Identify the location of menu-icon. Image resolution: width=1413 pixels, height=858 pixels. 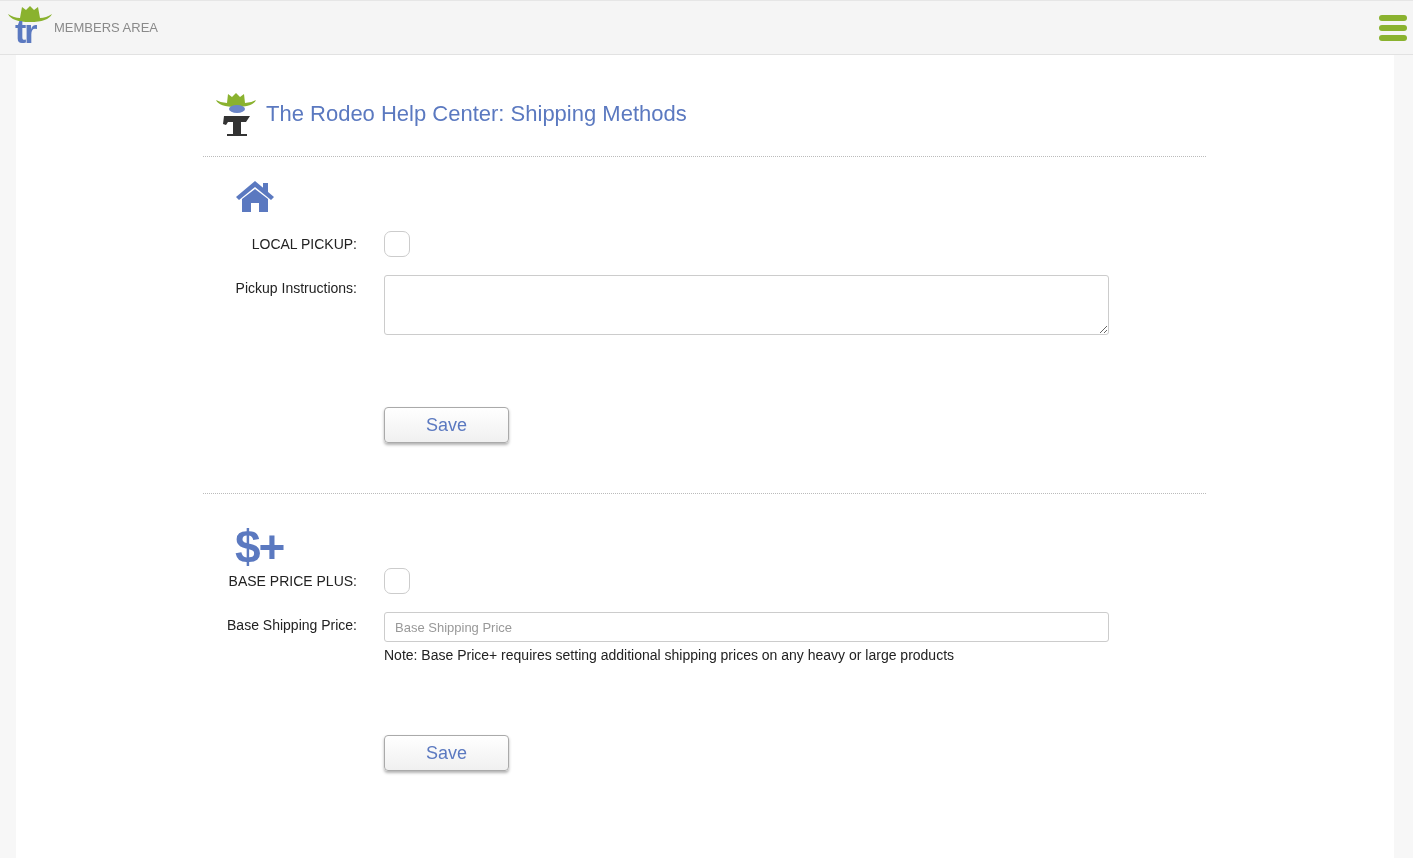
(1393, 27).